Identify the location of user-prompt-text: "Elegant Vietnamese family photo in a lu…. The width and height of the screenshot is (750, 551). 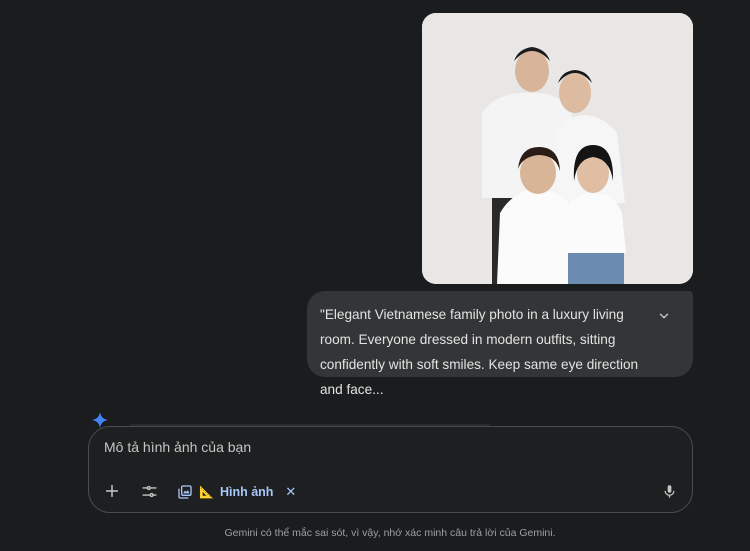
(479, 352).